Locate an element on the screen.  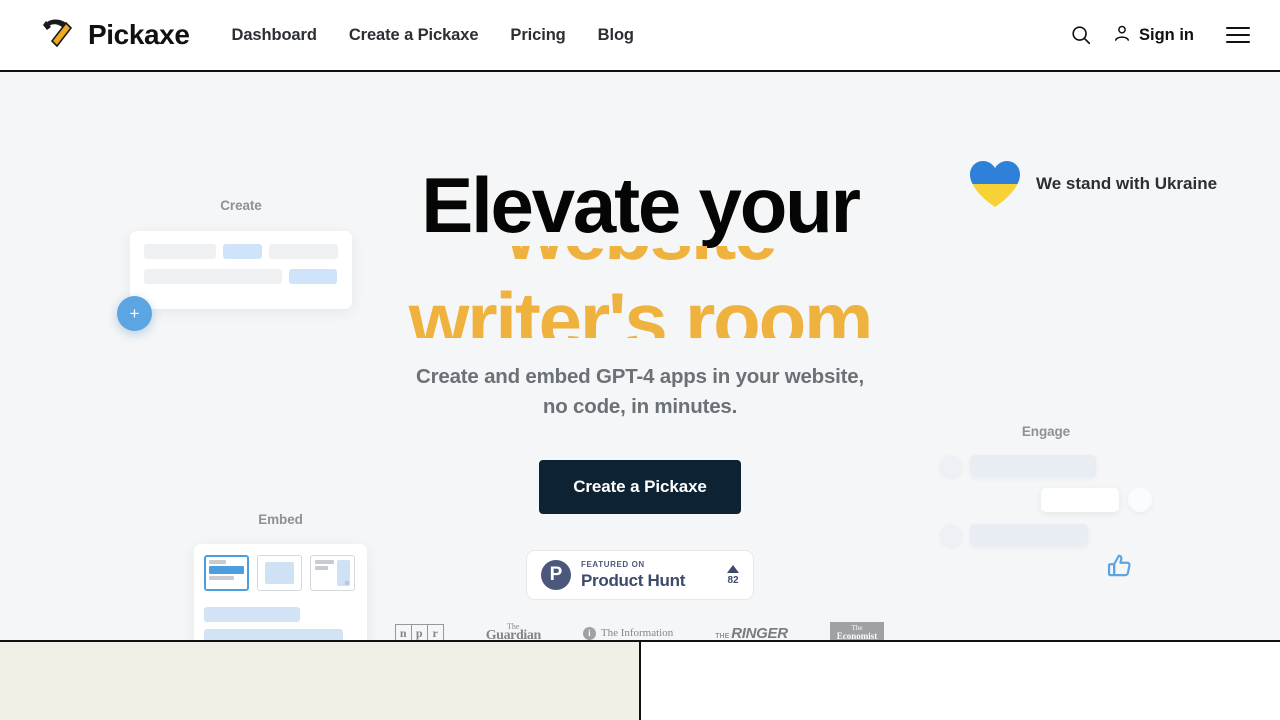
search-icon is located at coordinates (1081, 35).